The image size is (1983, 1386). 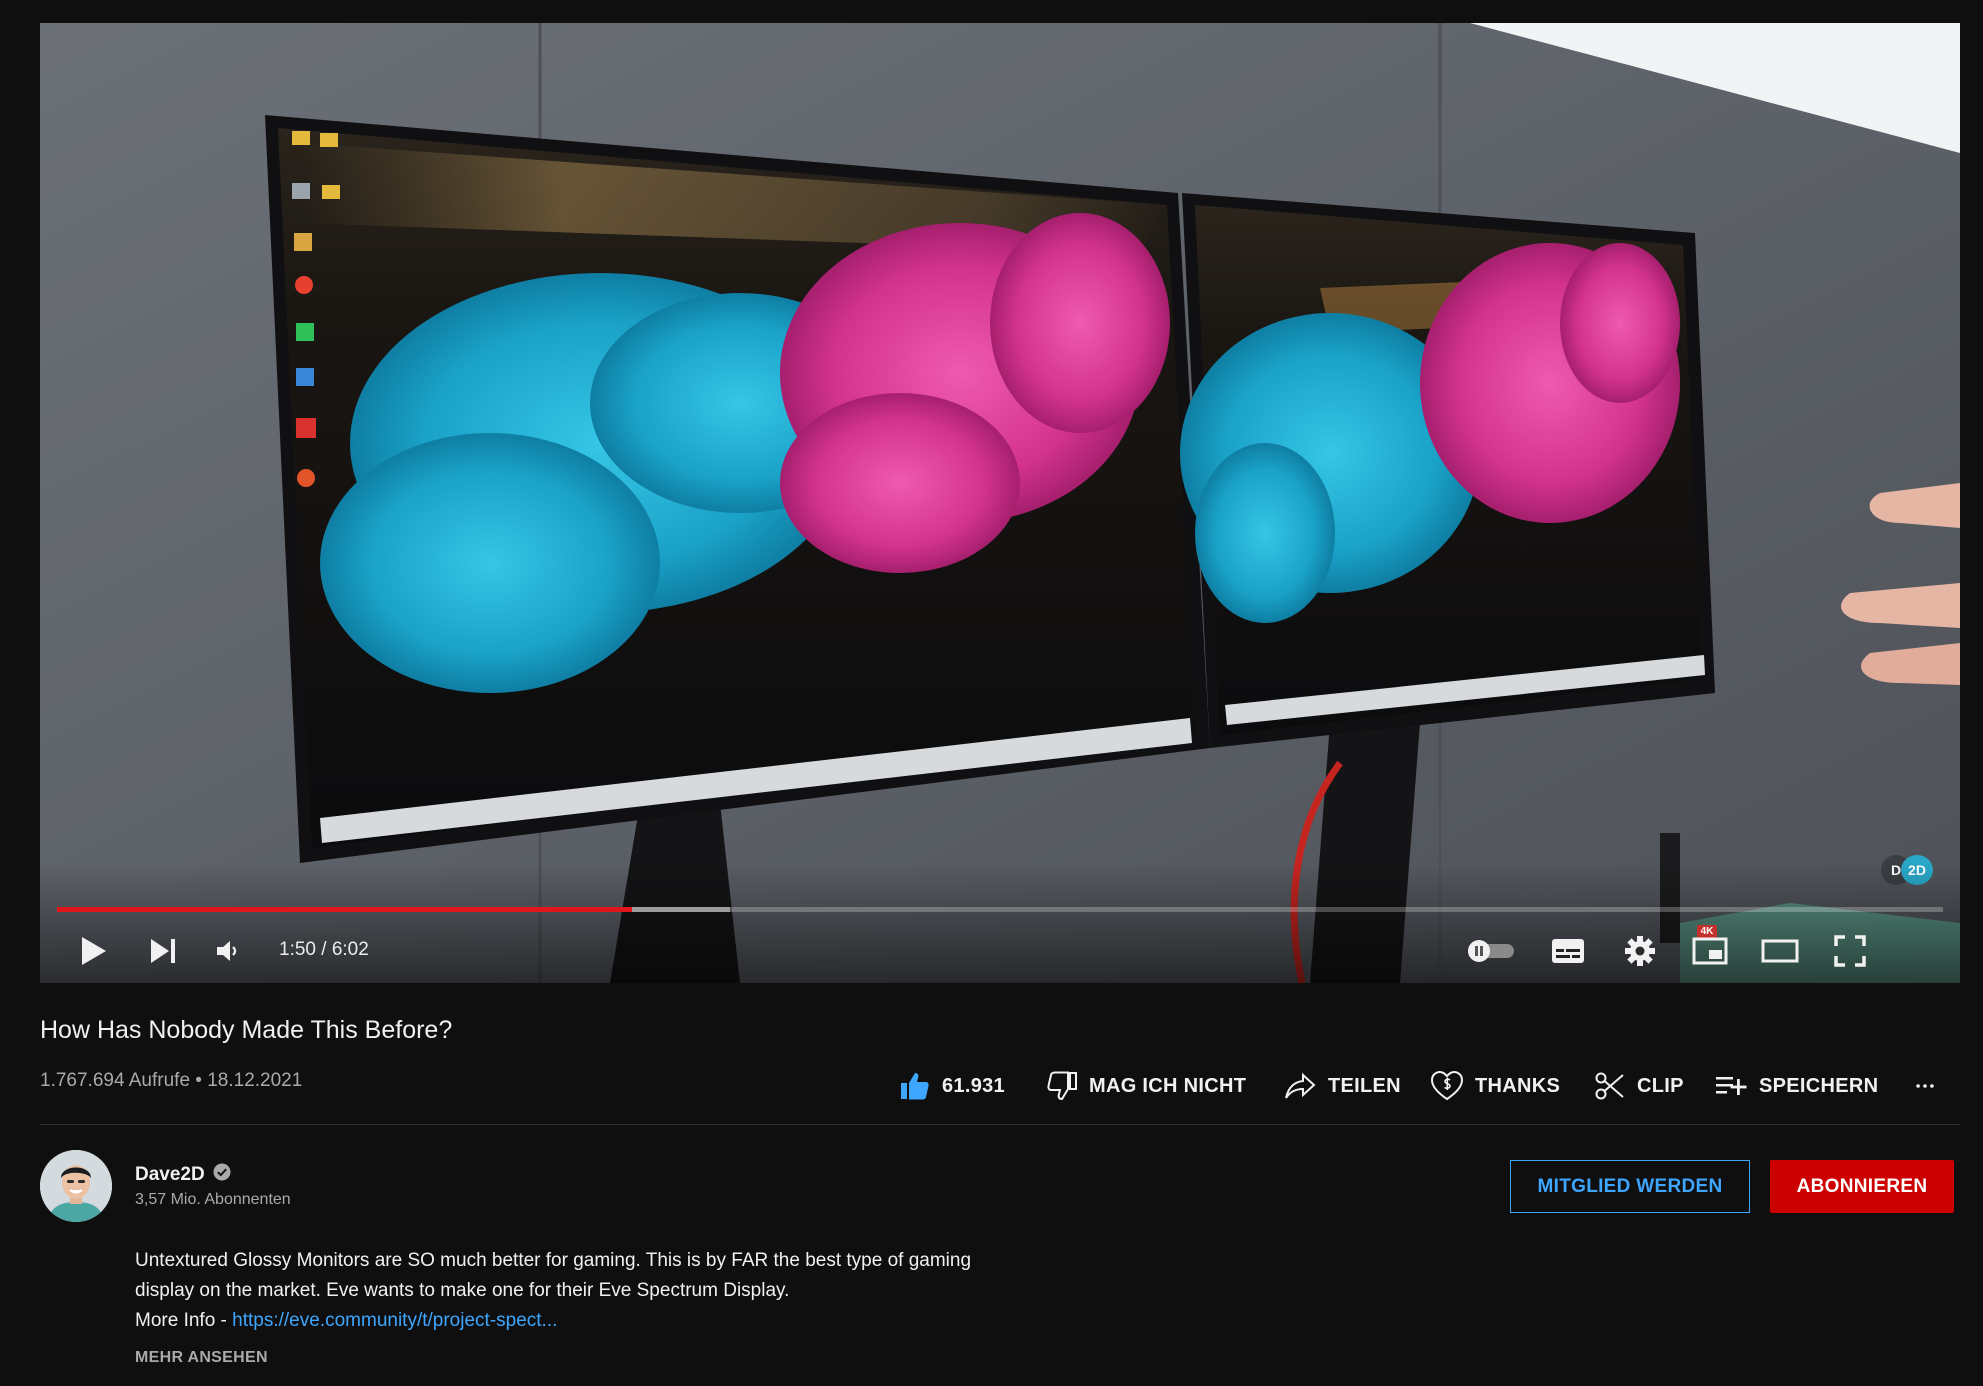 I want to click on dislike-label: MAG ICH NICHT, so click(x=1168, y=1085).